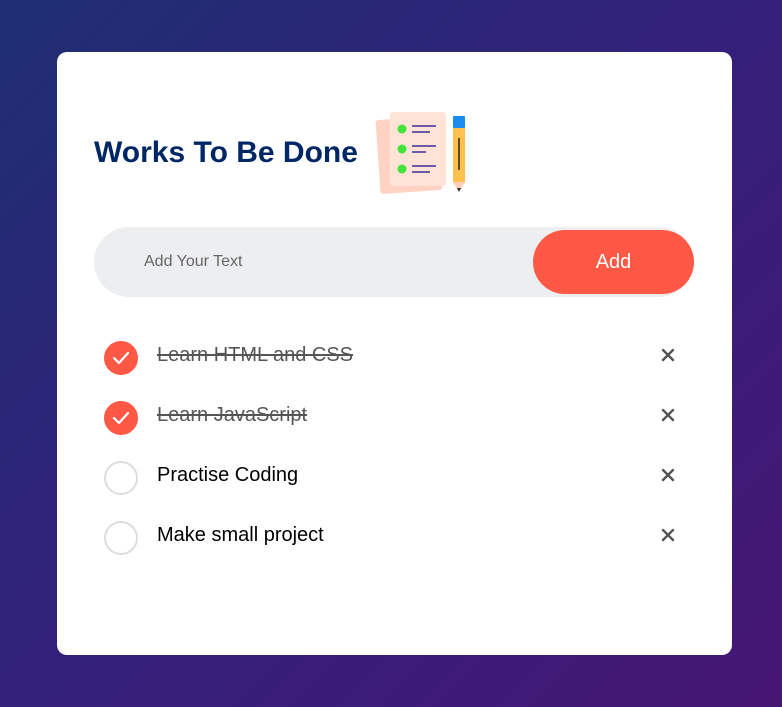  What do you see at coordinates (226, 152) in the screenshot?
I see `page-title: Works To Be Done` at bounding box center [226, 152].